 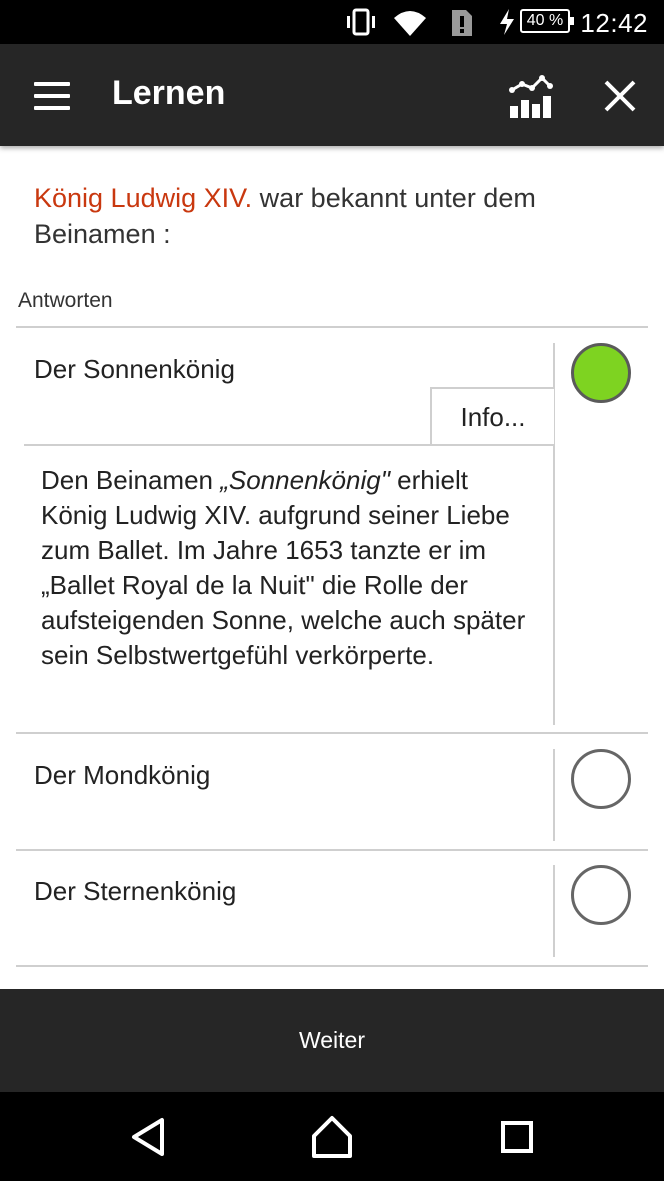 I want to click on close-icon, so click(x=620, y=96).